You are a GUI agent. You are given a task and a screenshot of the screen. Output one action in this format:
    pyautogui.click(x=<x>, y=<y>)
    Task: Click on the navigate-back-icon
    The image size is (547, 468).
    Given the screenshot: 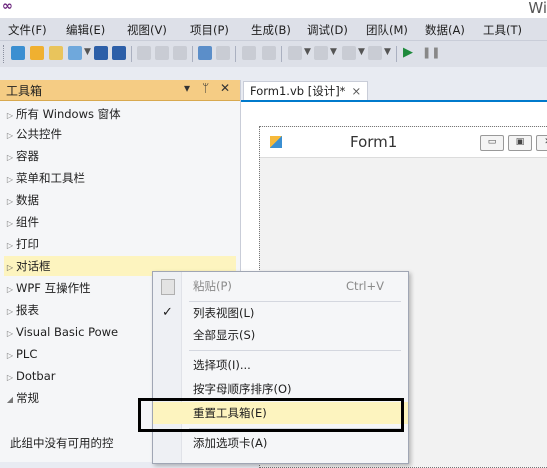 What is the action you would take?
    pyautogui.click(x=349, y=53)
    